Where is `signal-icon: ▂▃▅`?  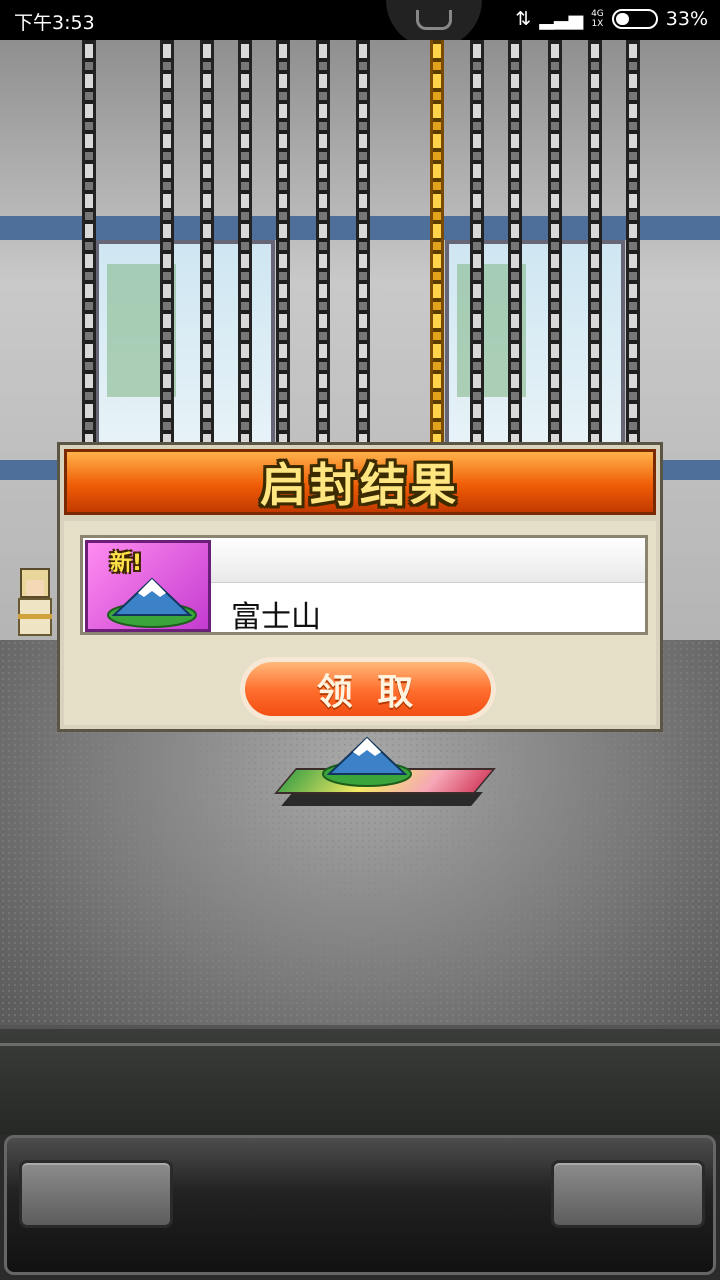 signal-icon: ▂▃▅ is located at coordinates (561, 19).